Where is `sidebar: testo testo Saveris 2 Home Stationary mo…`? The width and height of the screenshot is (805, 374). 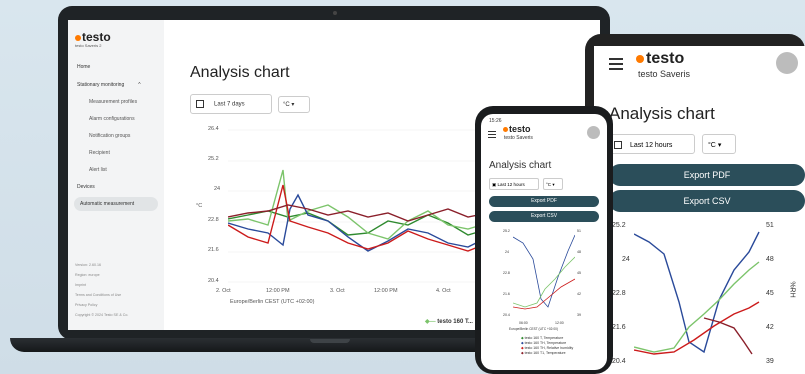 sidebar: testo testo Saveris 2 Home Stationary mo… is located at coordinates (116, 175).